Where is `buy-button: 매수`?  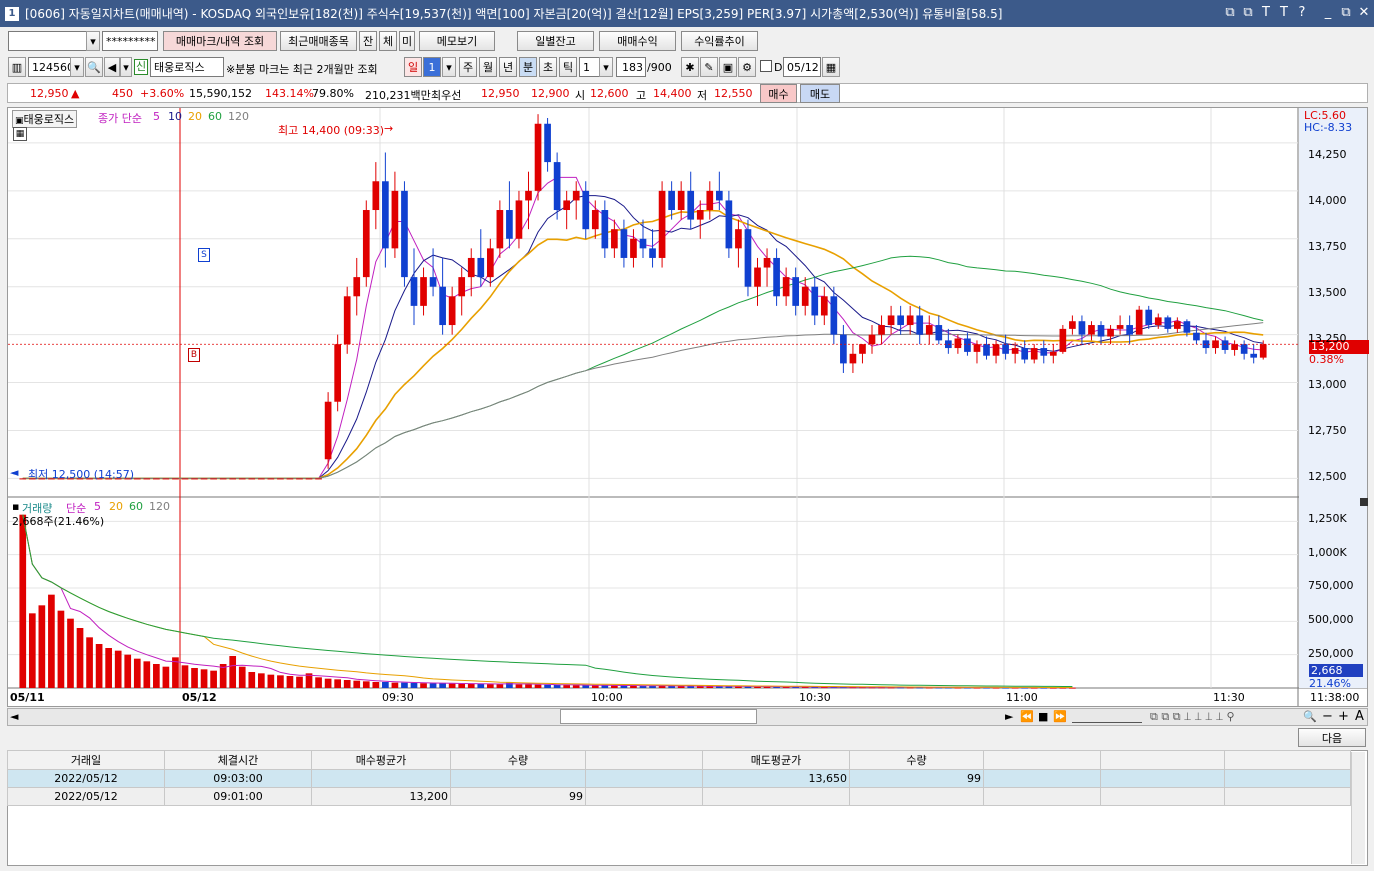 buy-button: 매수 is located at coordinates (778, 93).